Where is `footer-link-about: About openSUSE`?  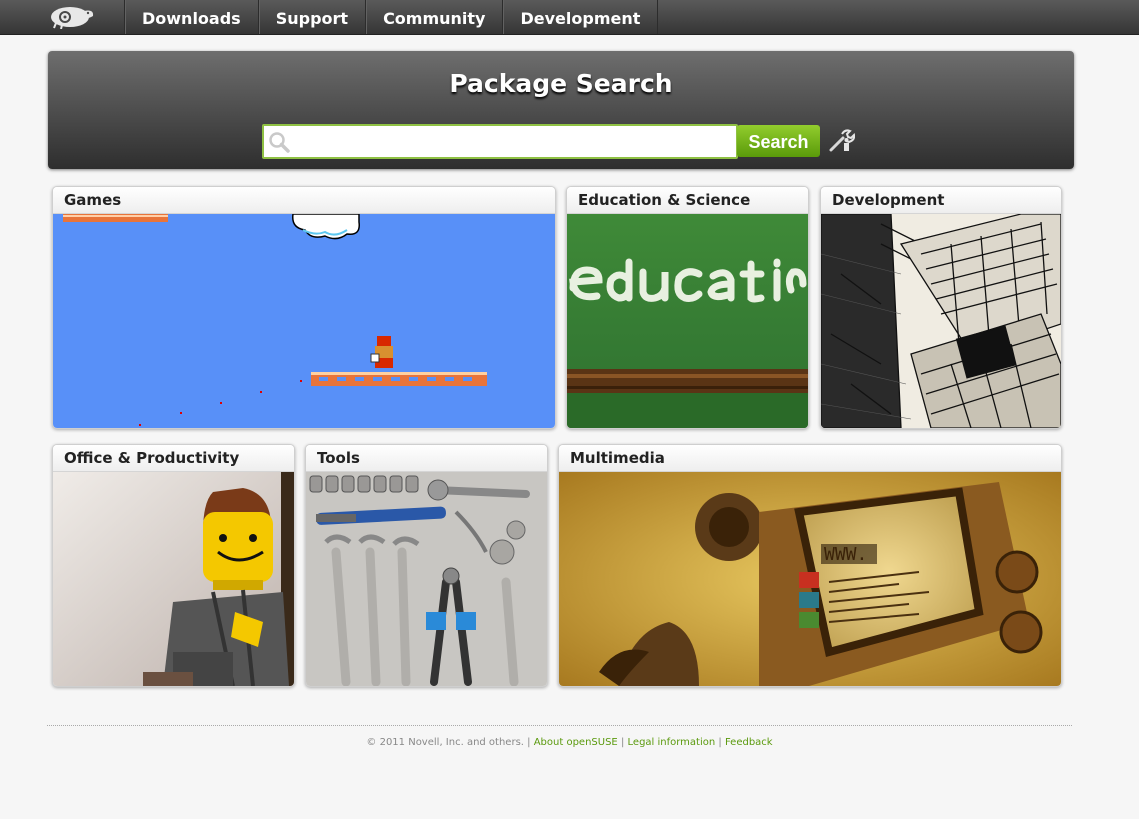 footer-link-about: About openSUSE is located at coordinates (576, 742).